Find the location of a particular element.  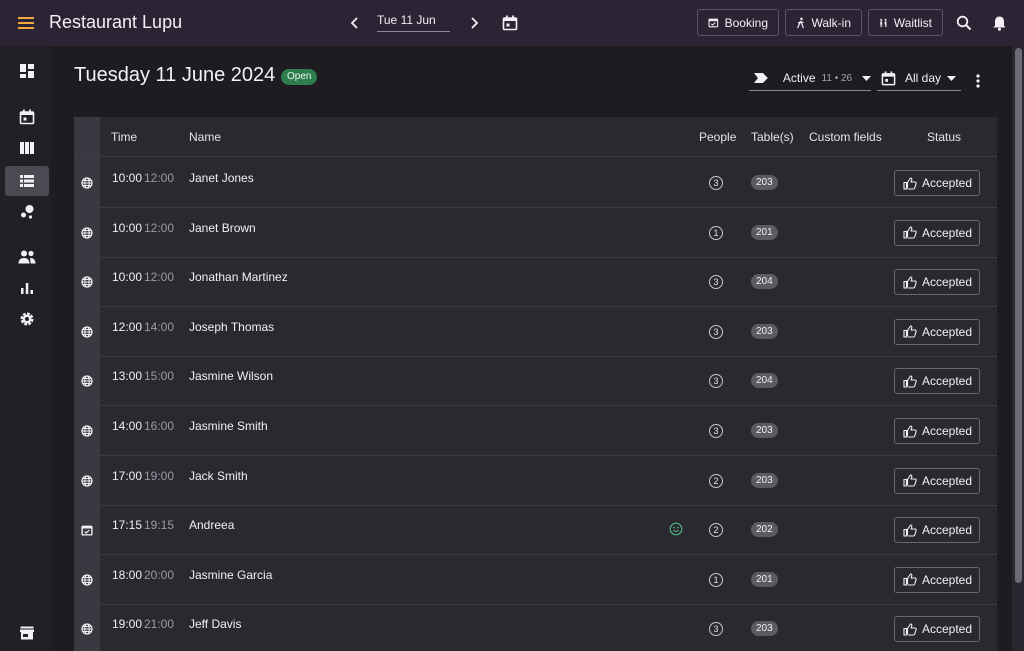

bubbles-icon is located at coordinates (27, 212).